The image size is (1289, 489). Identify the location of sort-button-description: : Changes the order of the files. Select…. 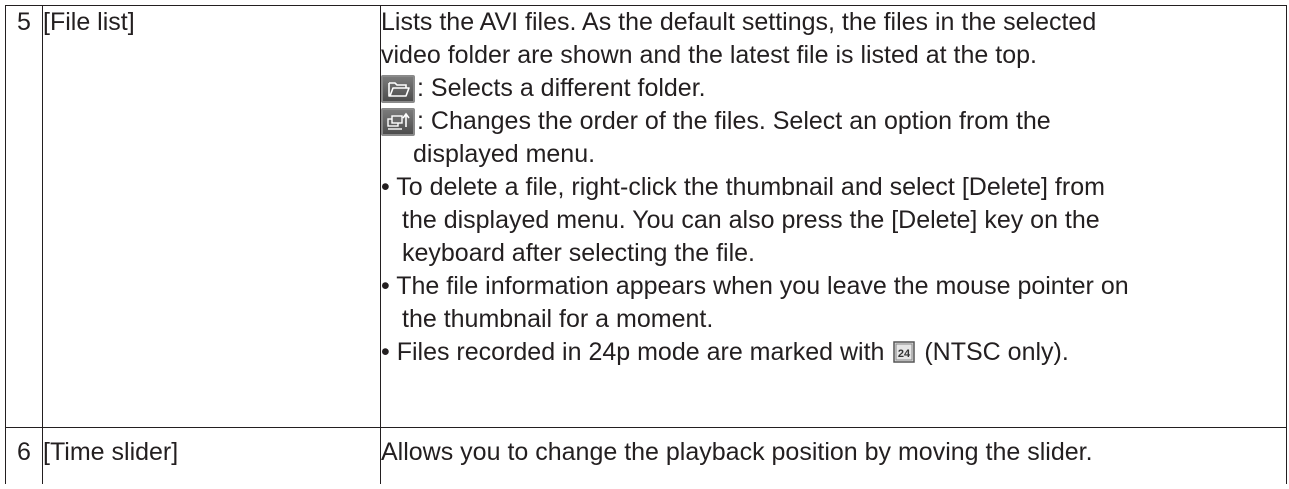
(833, 121).